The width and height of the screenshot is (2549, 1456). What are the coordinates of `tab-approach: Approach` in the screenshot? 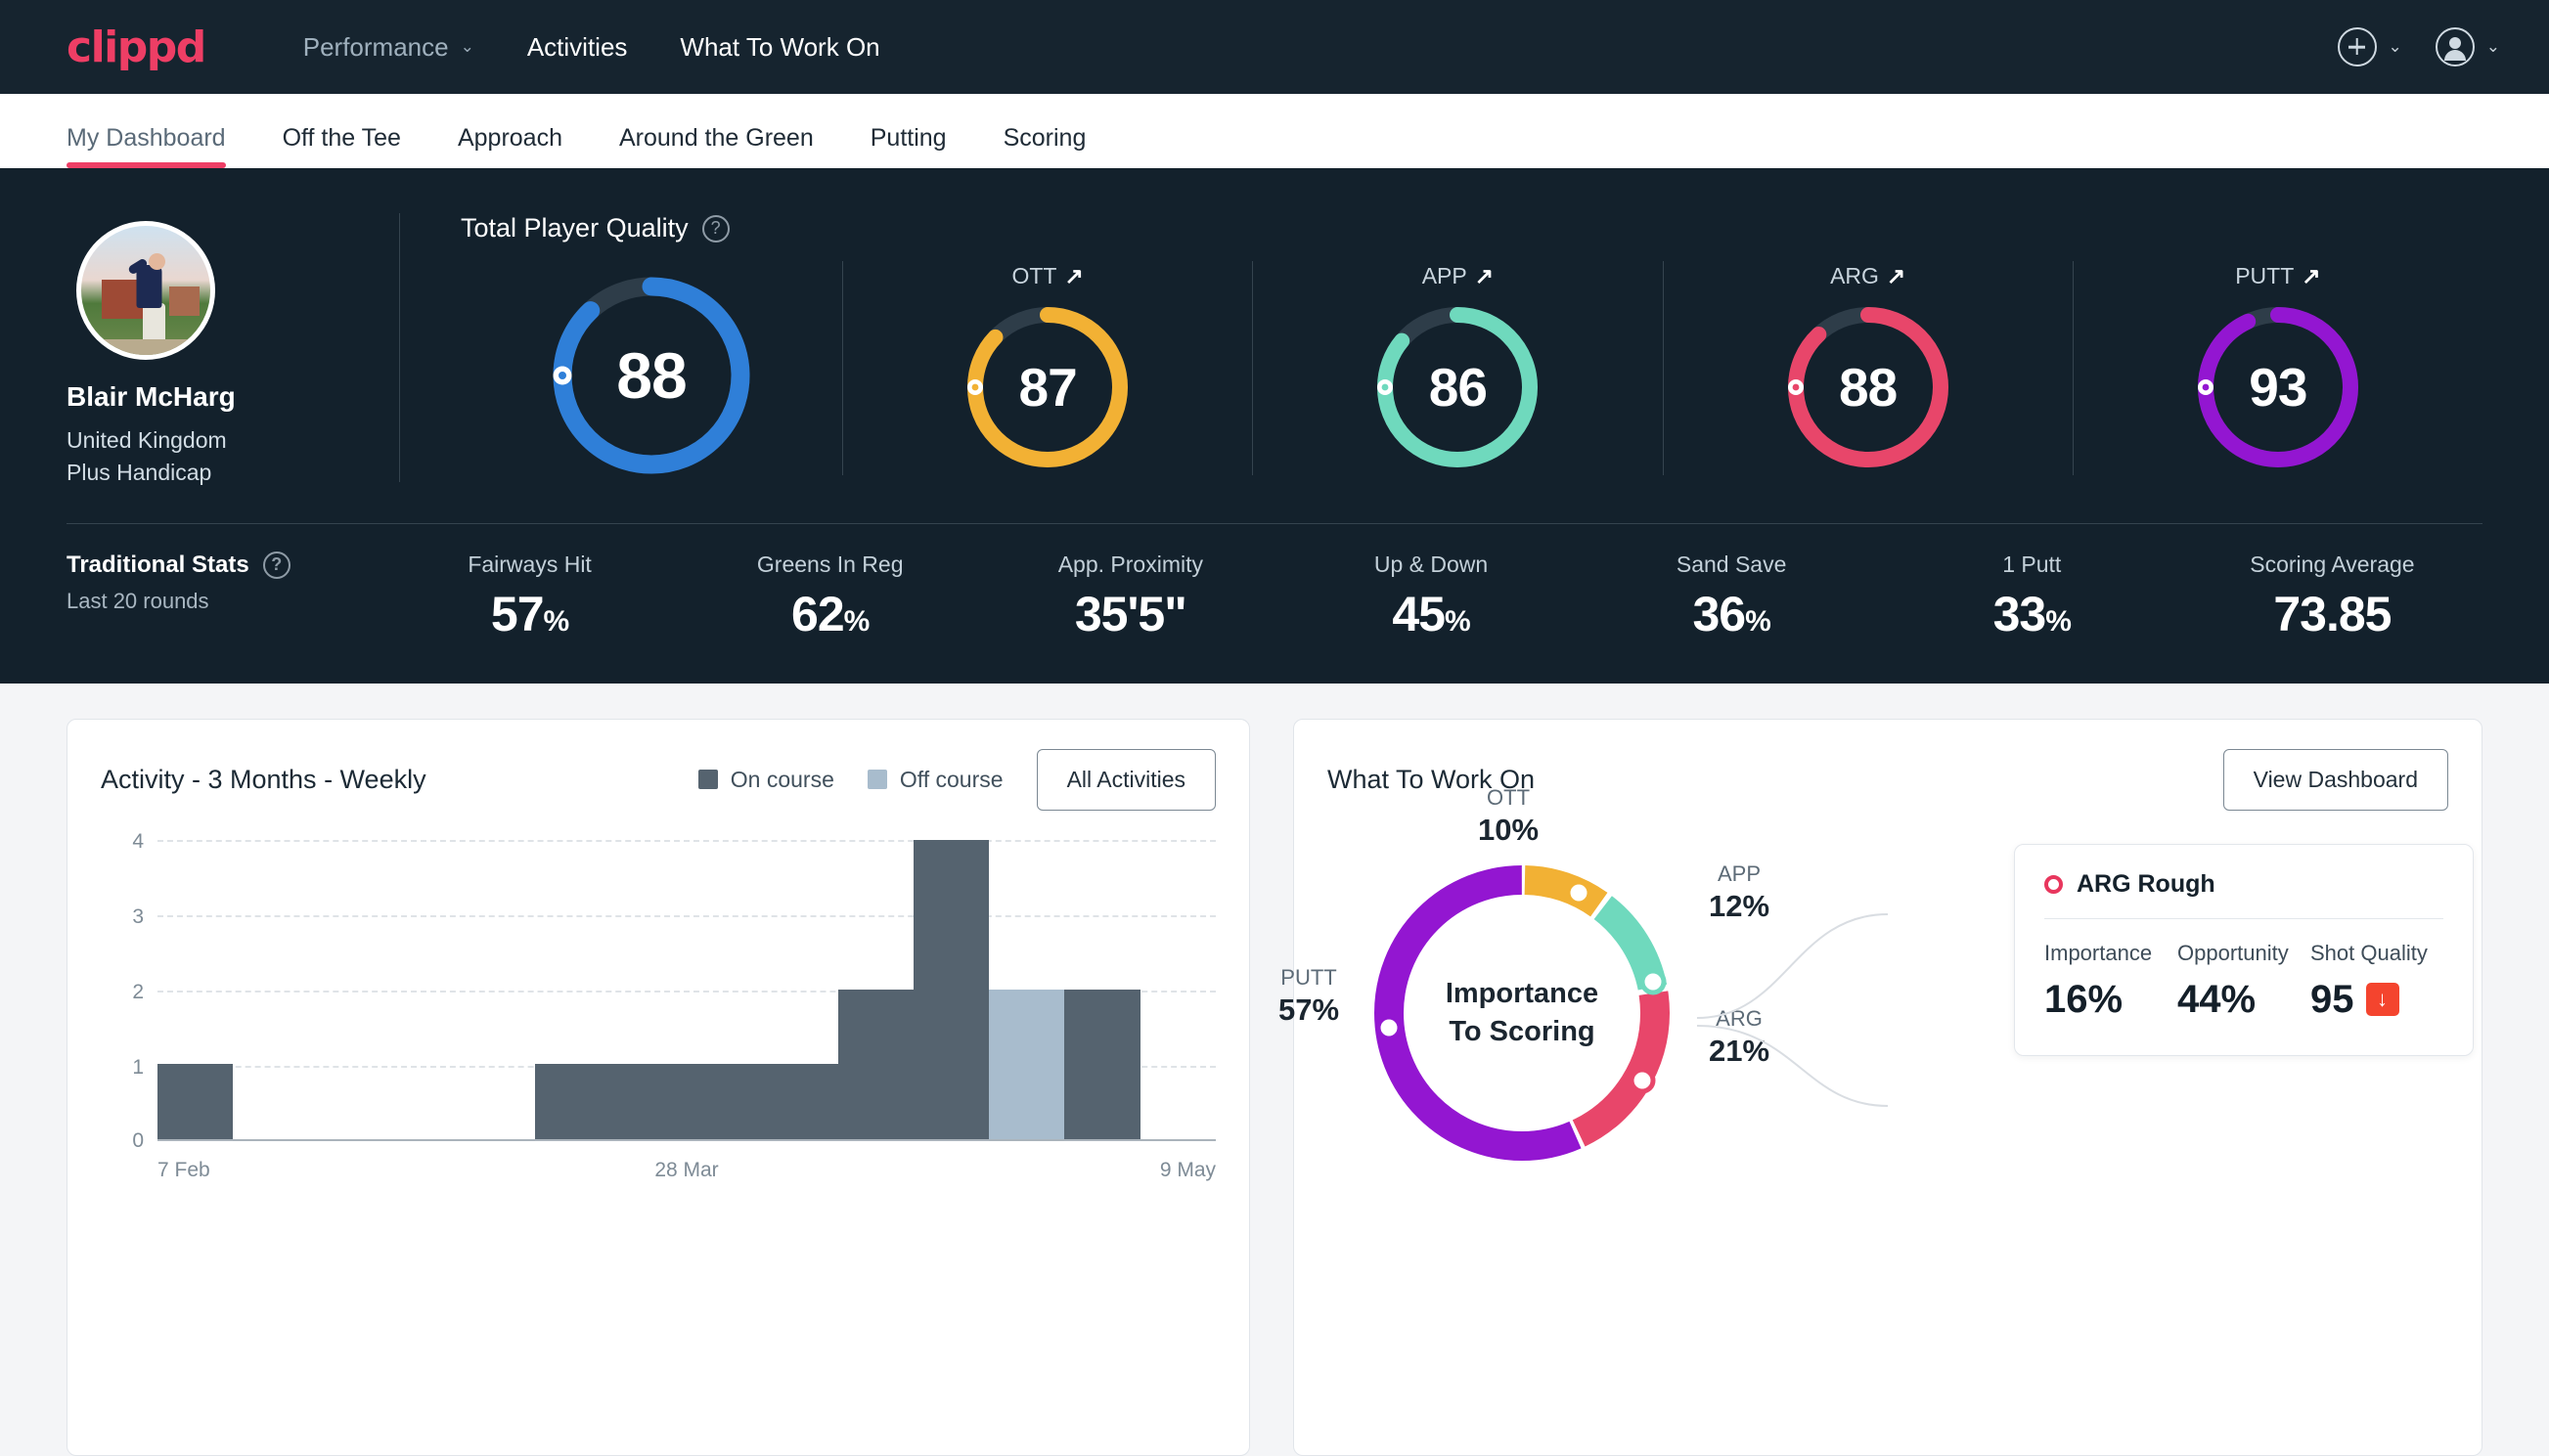 It's located at (510, 146).